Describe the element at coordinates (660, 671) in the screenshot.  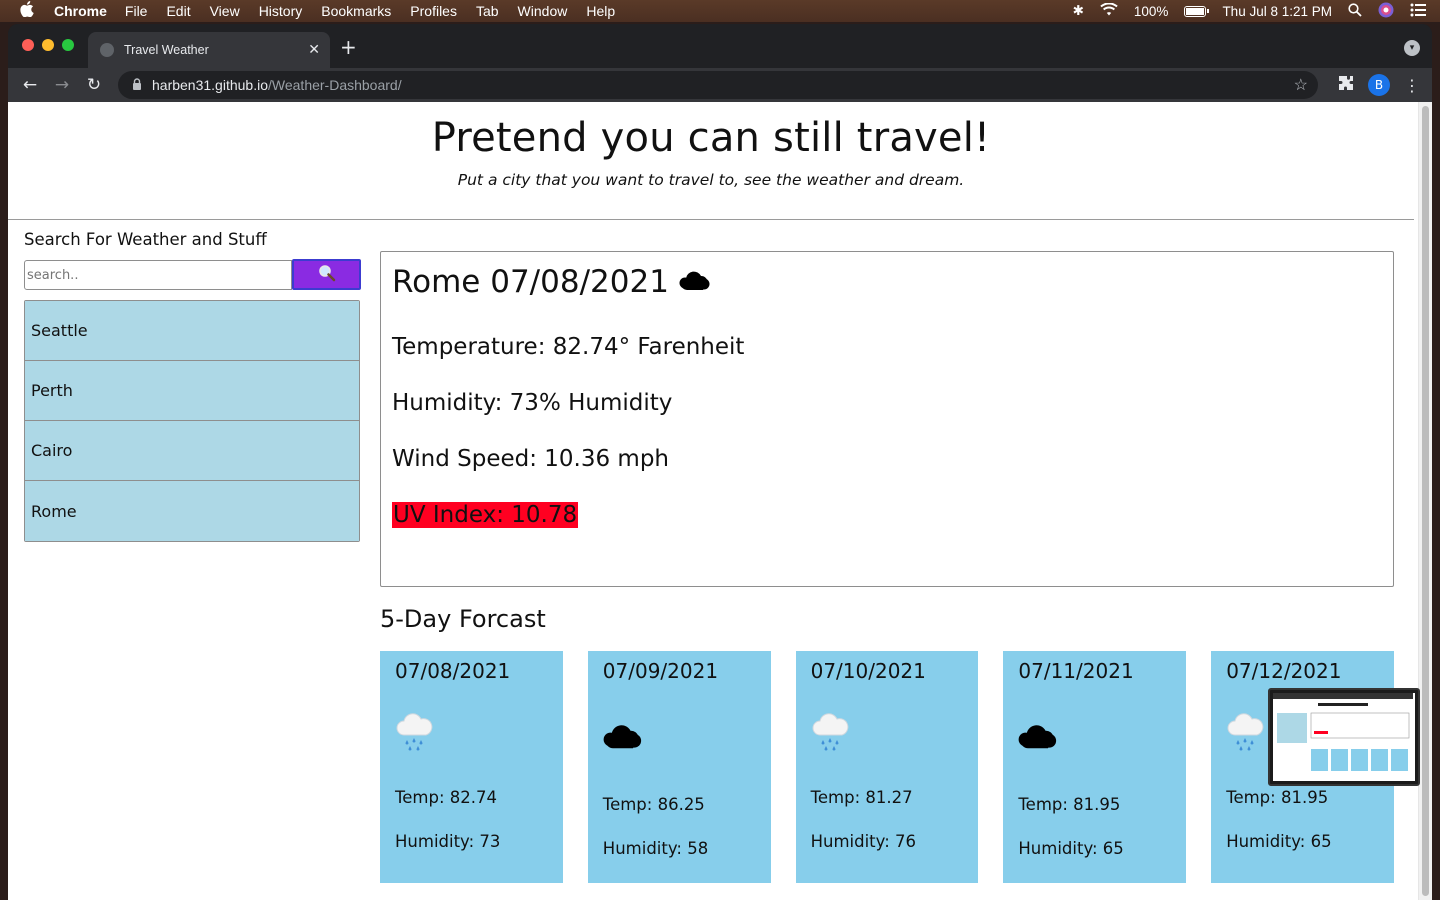
I see `forecast-date: 07/09/2021` at that location.